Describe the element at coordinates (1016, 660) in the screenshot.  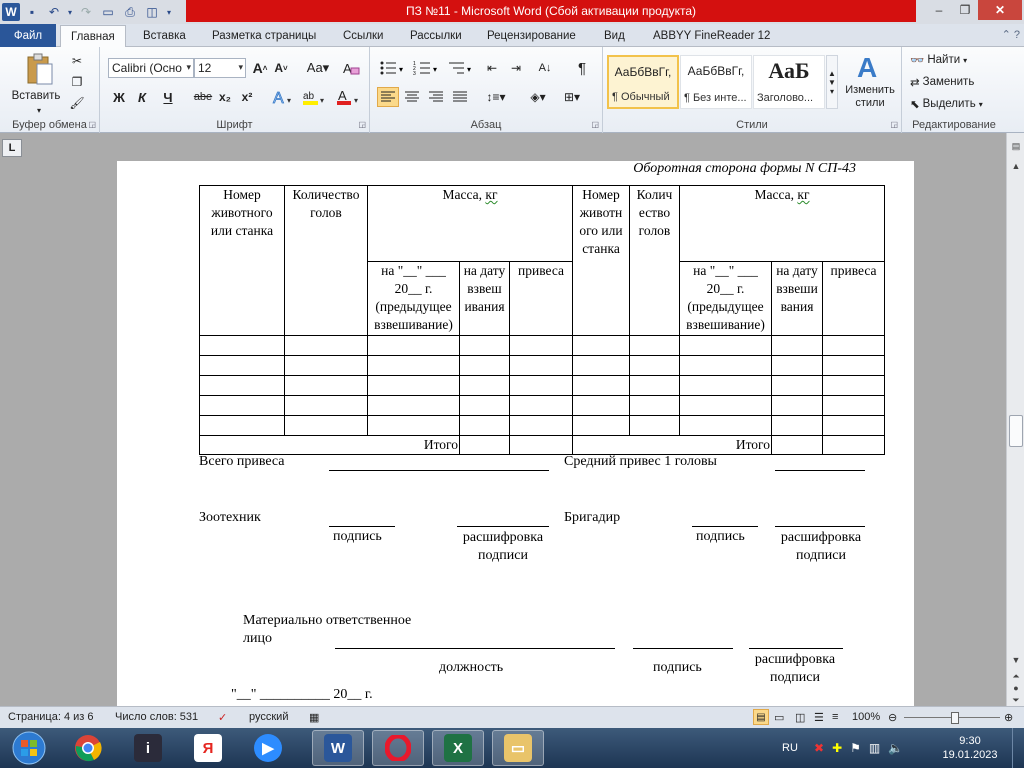
I see `scroll-down-icon: ▼` at that location.